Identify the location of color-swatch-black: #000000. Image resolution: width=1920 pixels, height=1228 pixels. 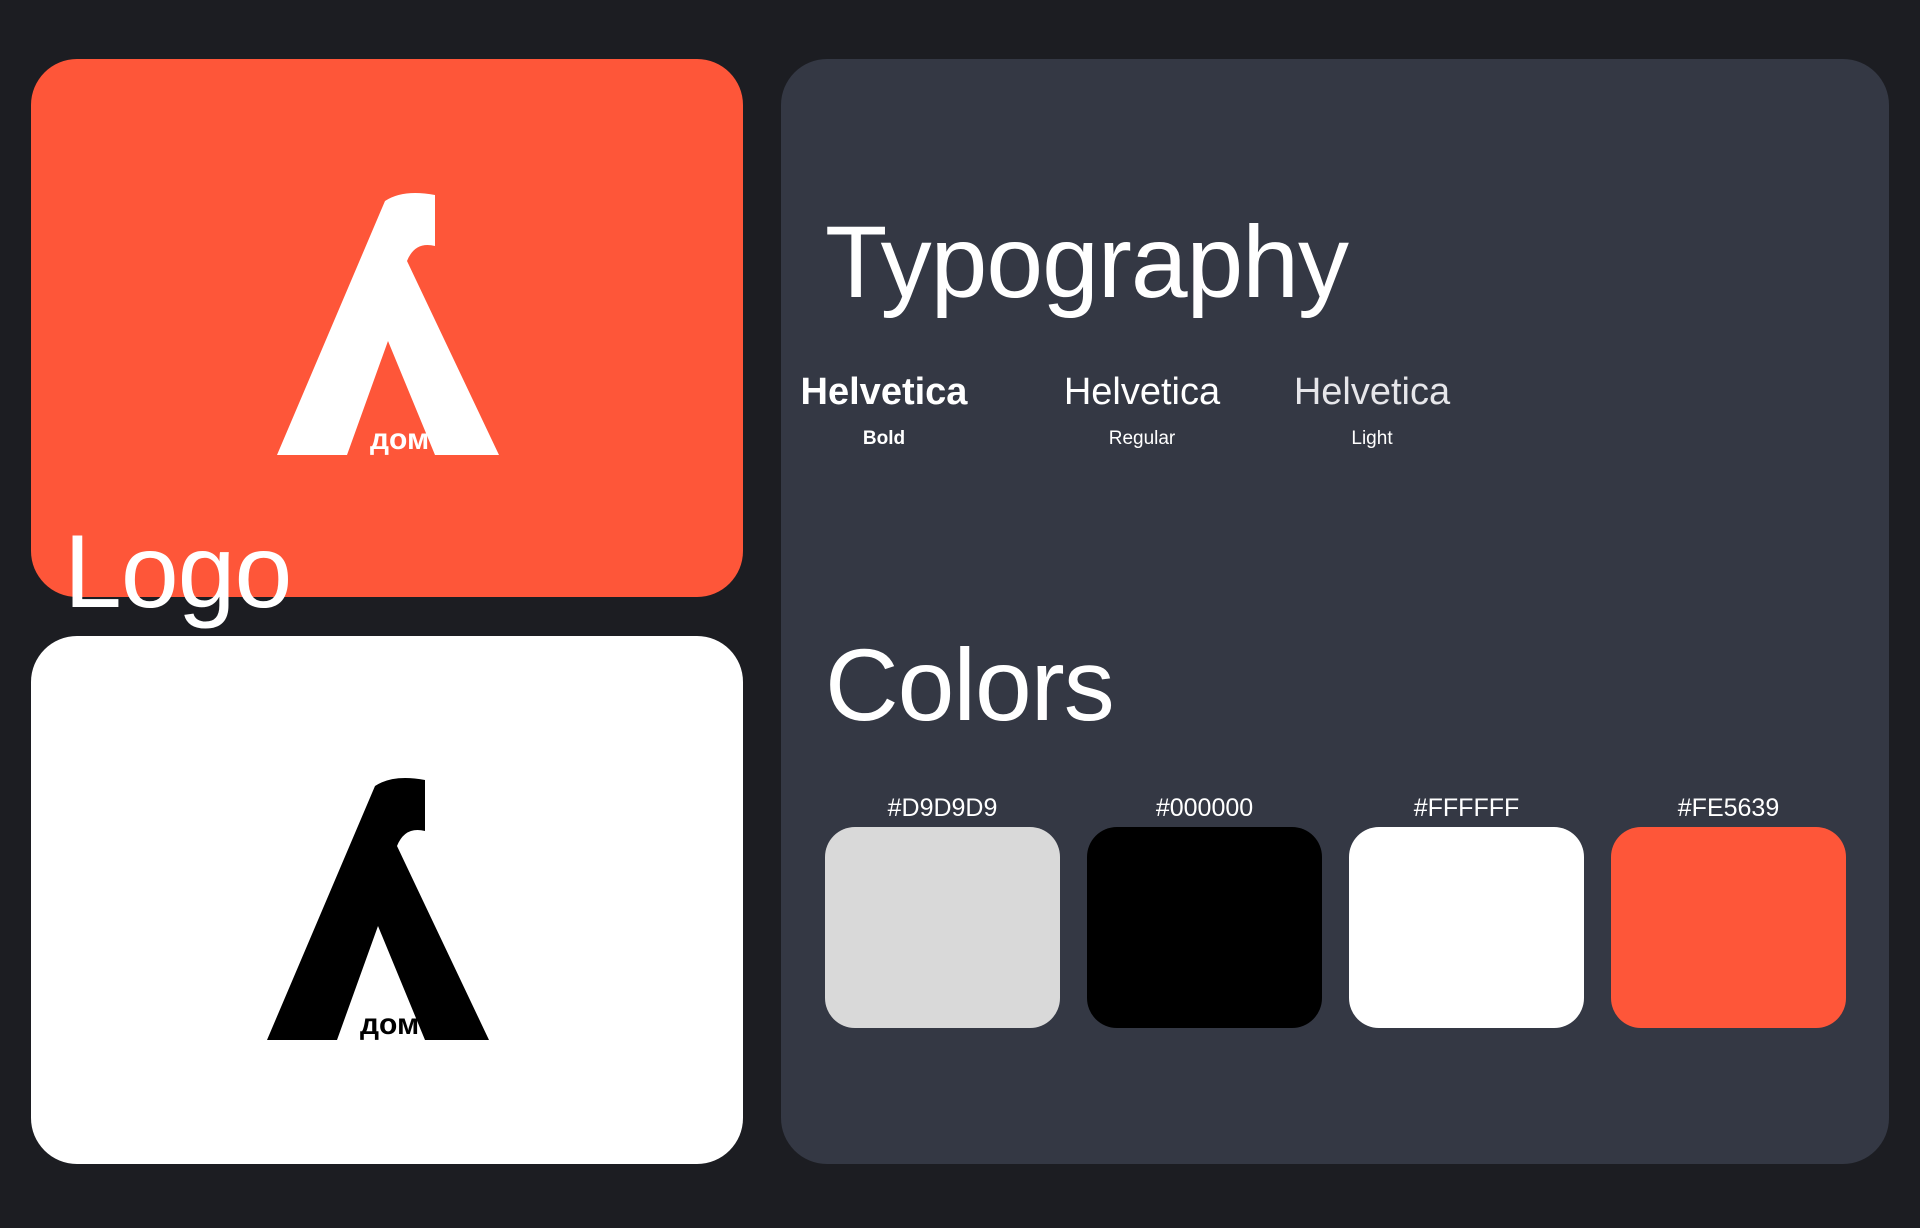
(1204, 912).